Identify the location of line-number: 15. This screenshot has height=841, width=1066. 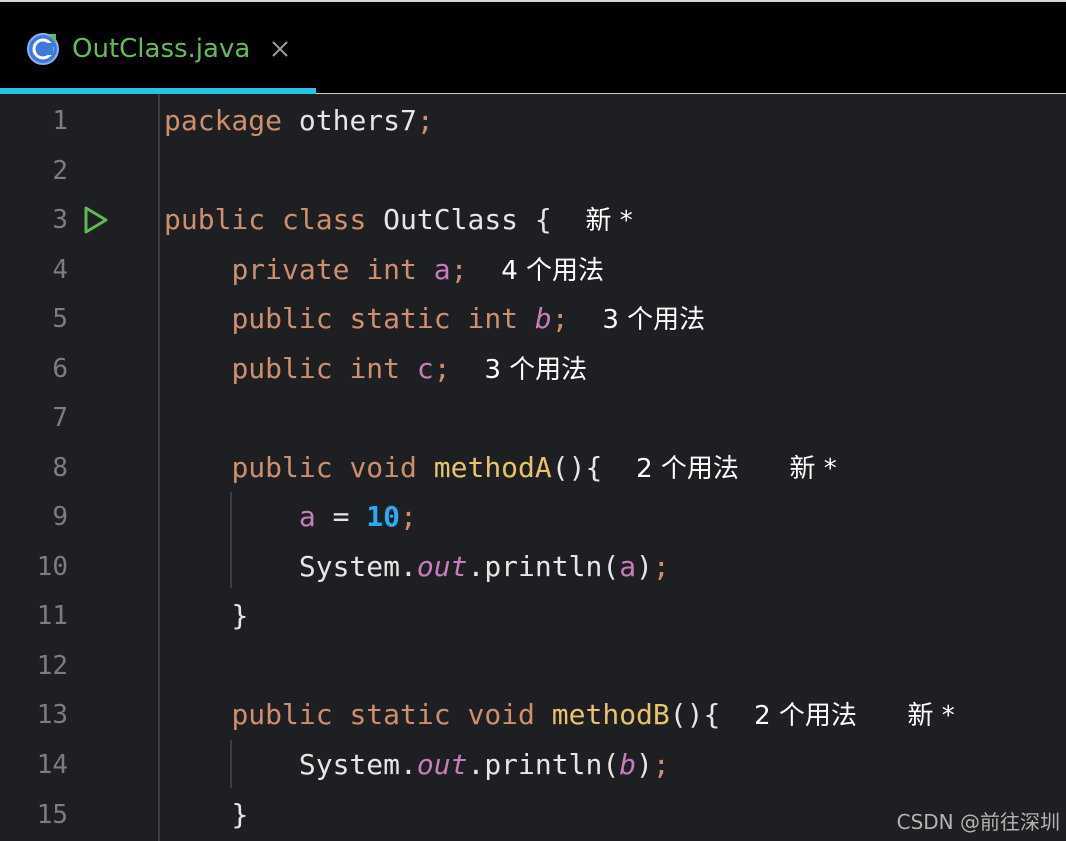
(52, 815).